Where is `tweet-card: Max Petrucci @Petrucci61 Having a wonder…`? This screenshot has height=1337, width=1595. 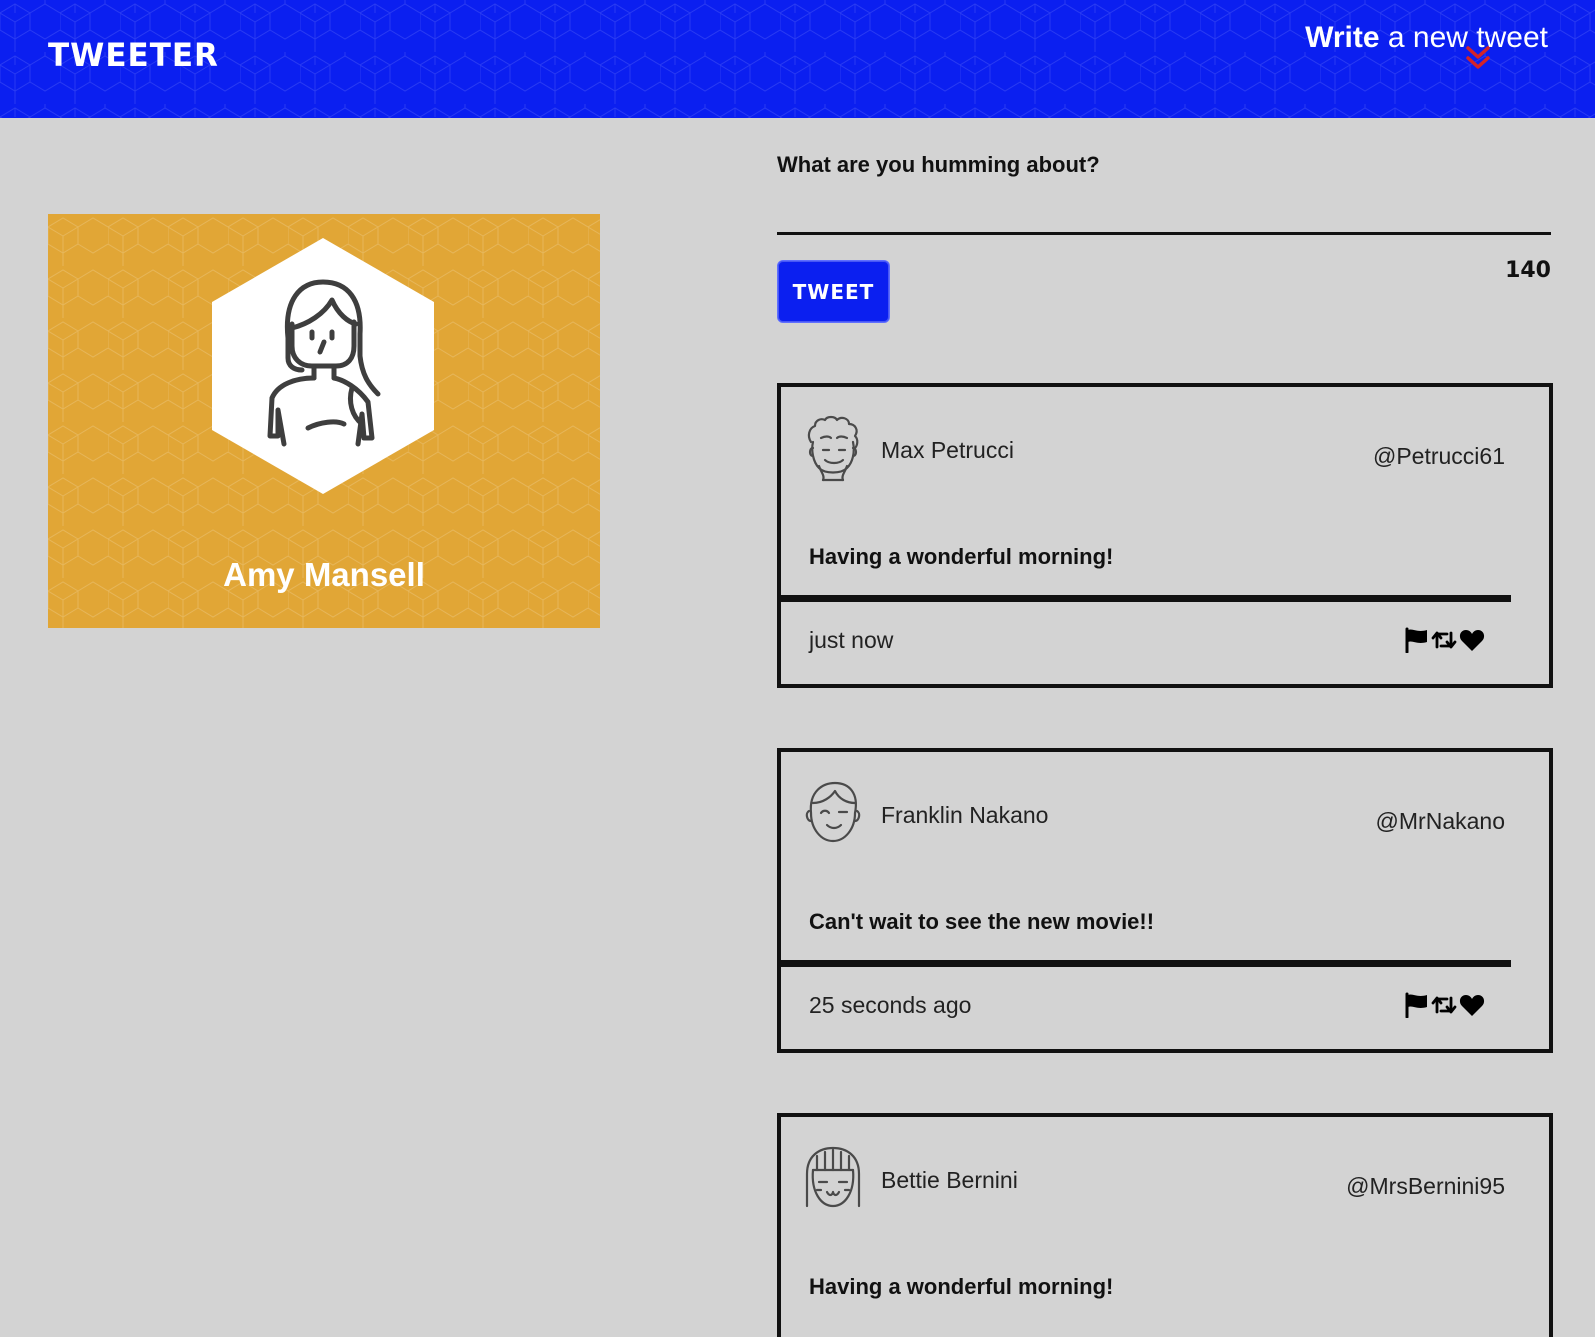 tweet-card: Max Petrucci @Petrucci61 Having a wonder… is located at coordinates (1165, 535).